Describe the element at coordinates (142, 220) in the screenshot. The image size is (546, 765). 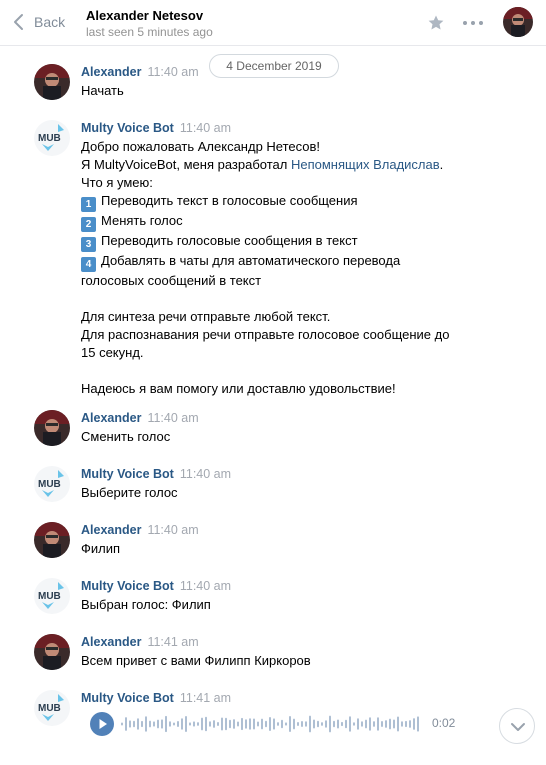
I see `feature-item: Менять голос` at that location.